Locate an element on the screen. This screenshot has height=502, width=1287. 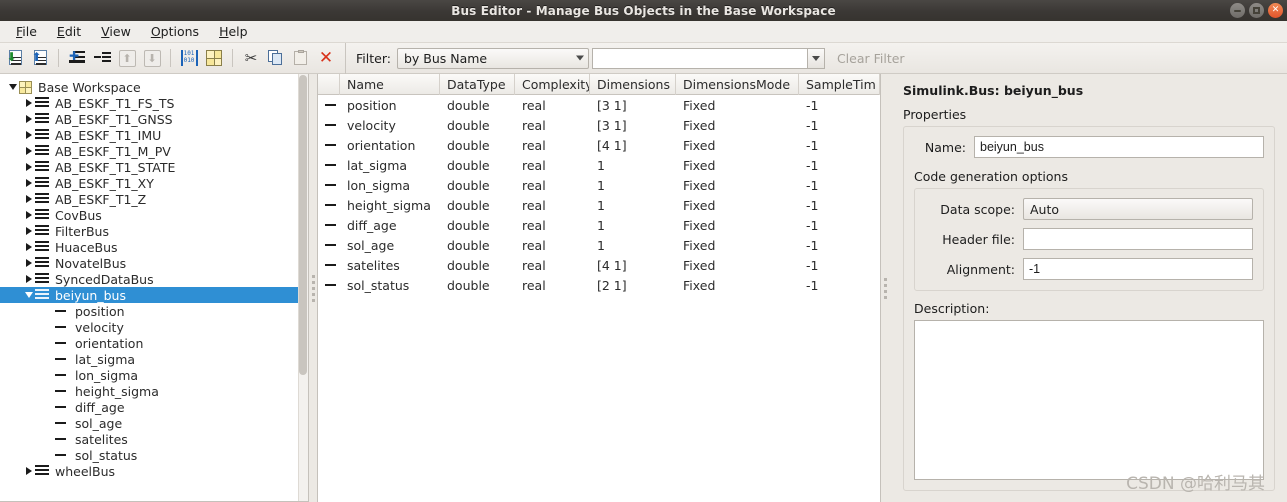
tree-scrollbar-thumb is located at coordinates (303, 225).